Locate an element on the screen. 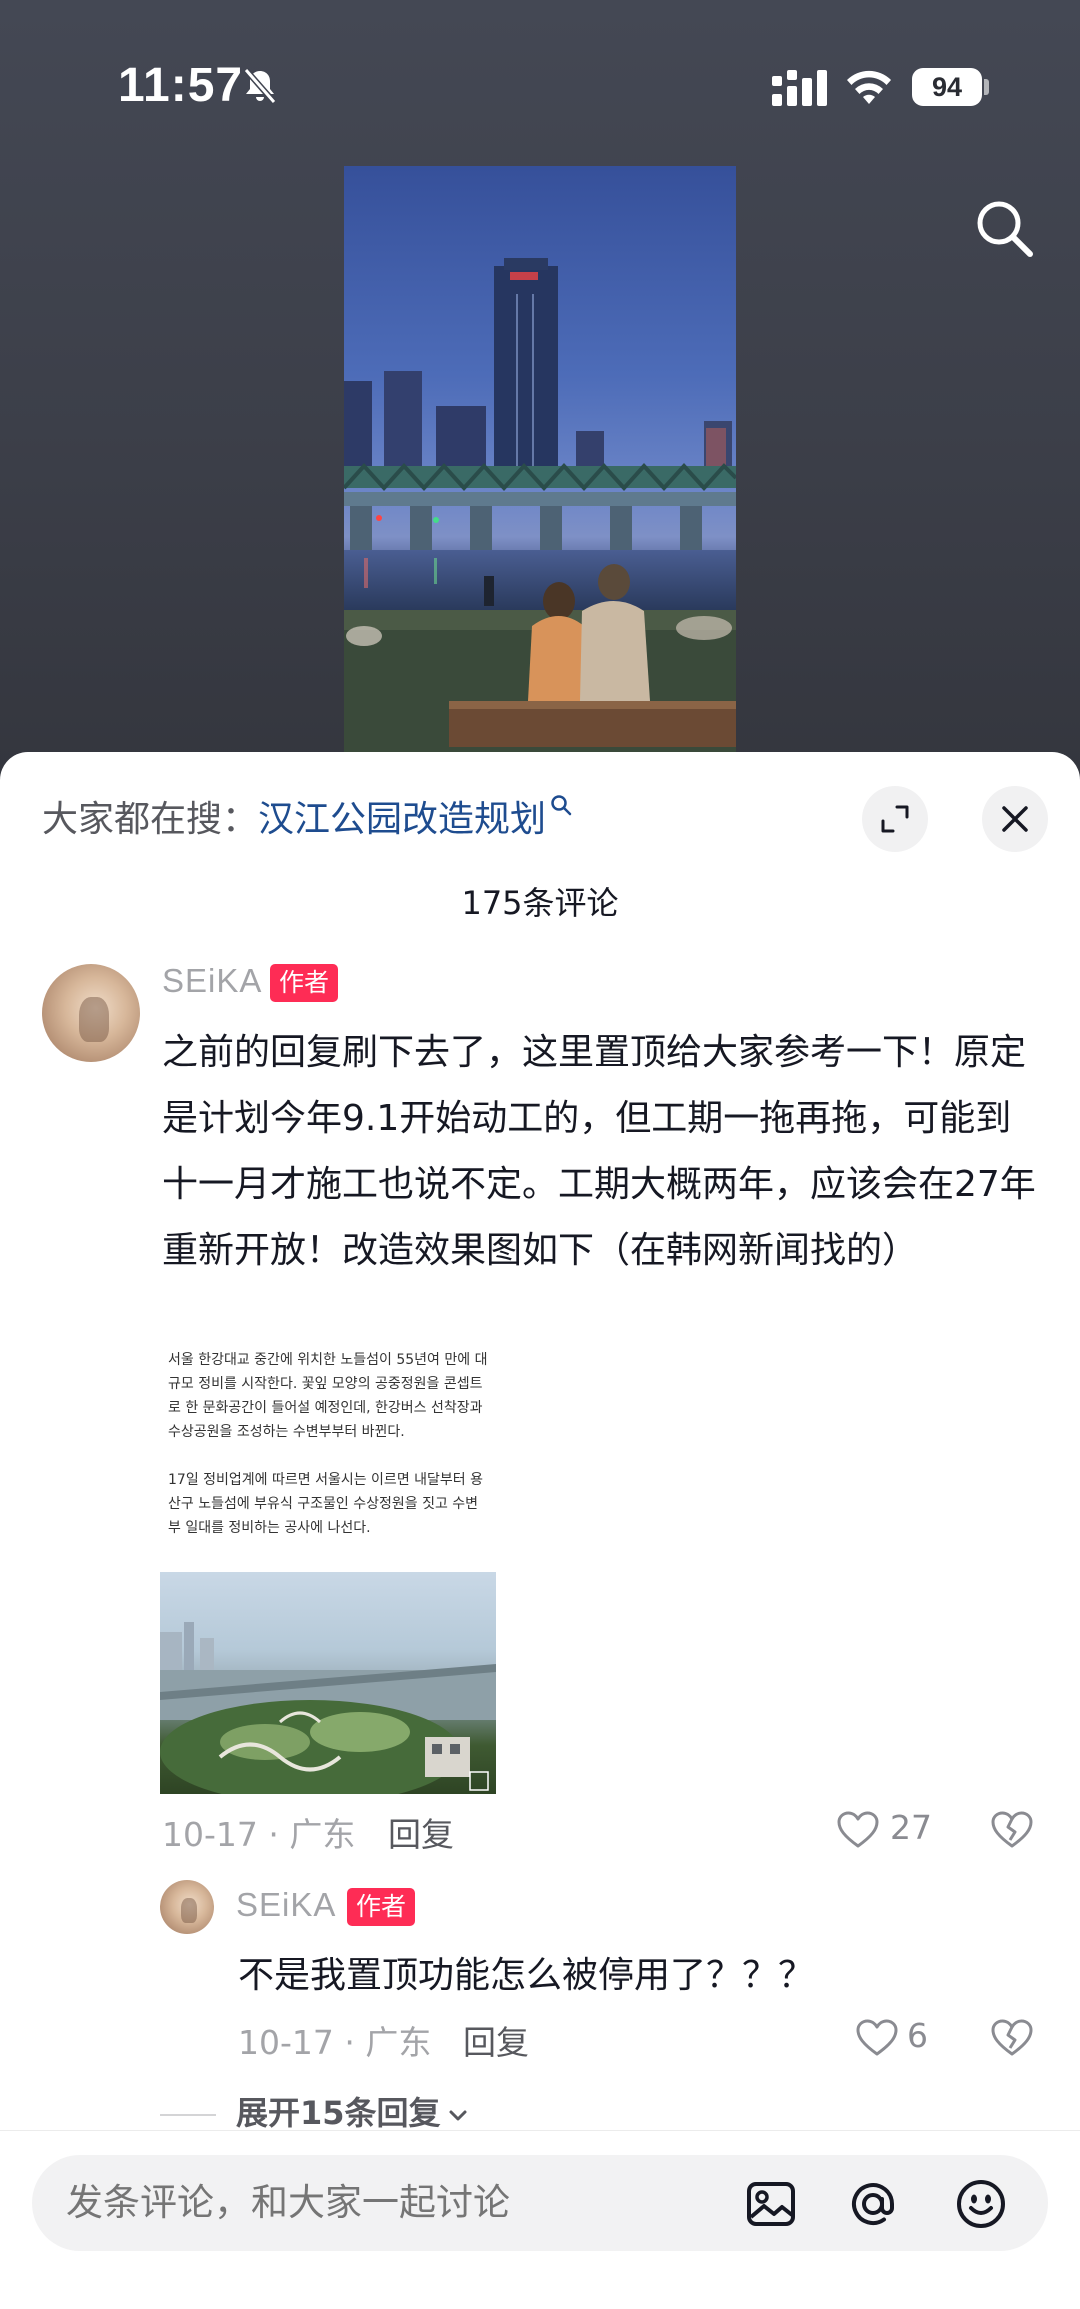 This screenshot has width=1080, height=2309. reply-text: 不是我置顶功能怎么被停用了？？？ is located at coordinates (526, 1975).